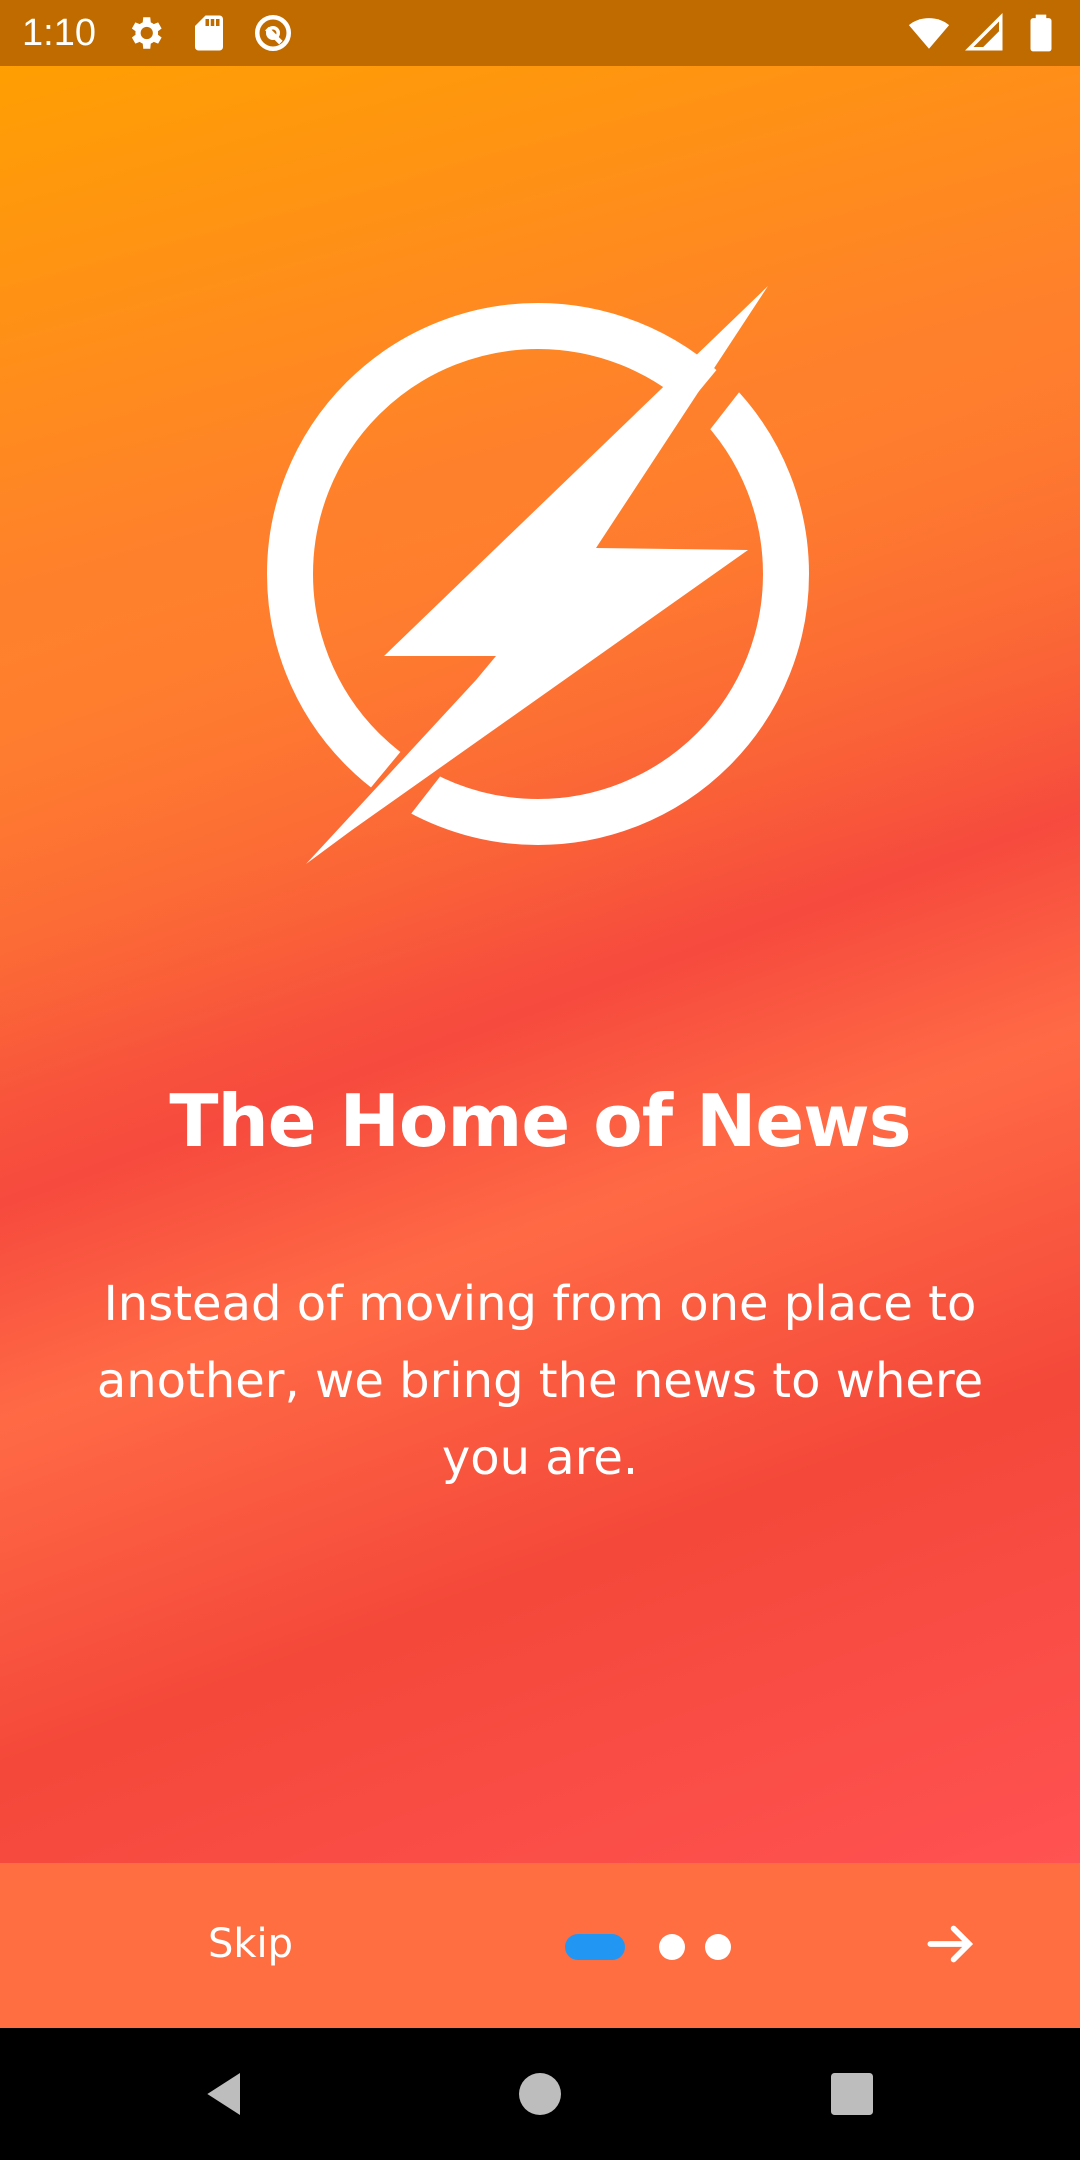  I want to click on battery-icon, so click(1041, 33).